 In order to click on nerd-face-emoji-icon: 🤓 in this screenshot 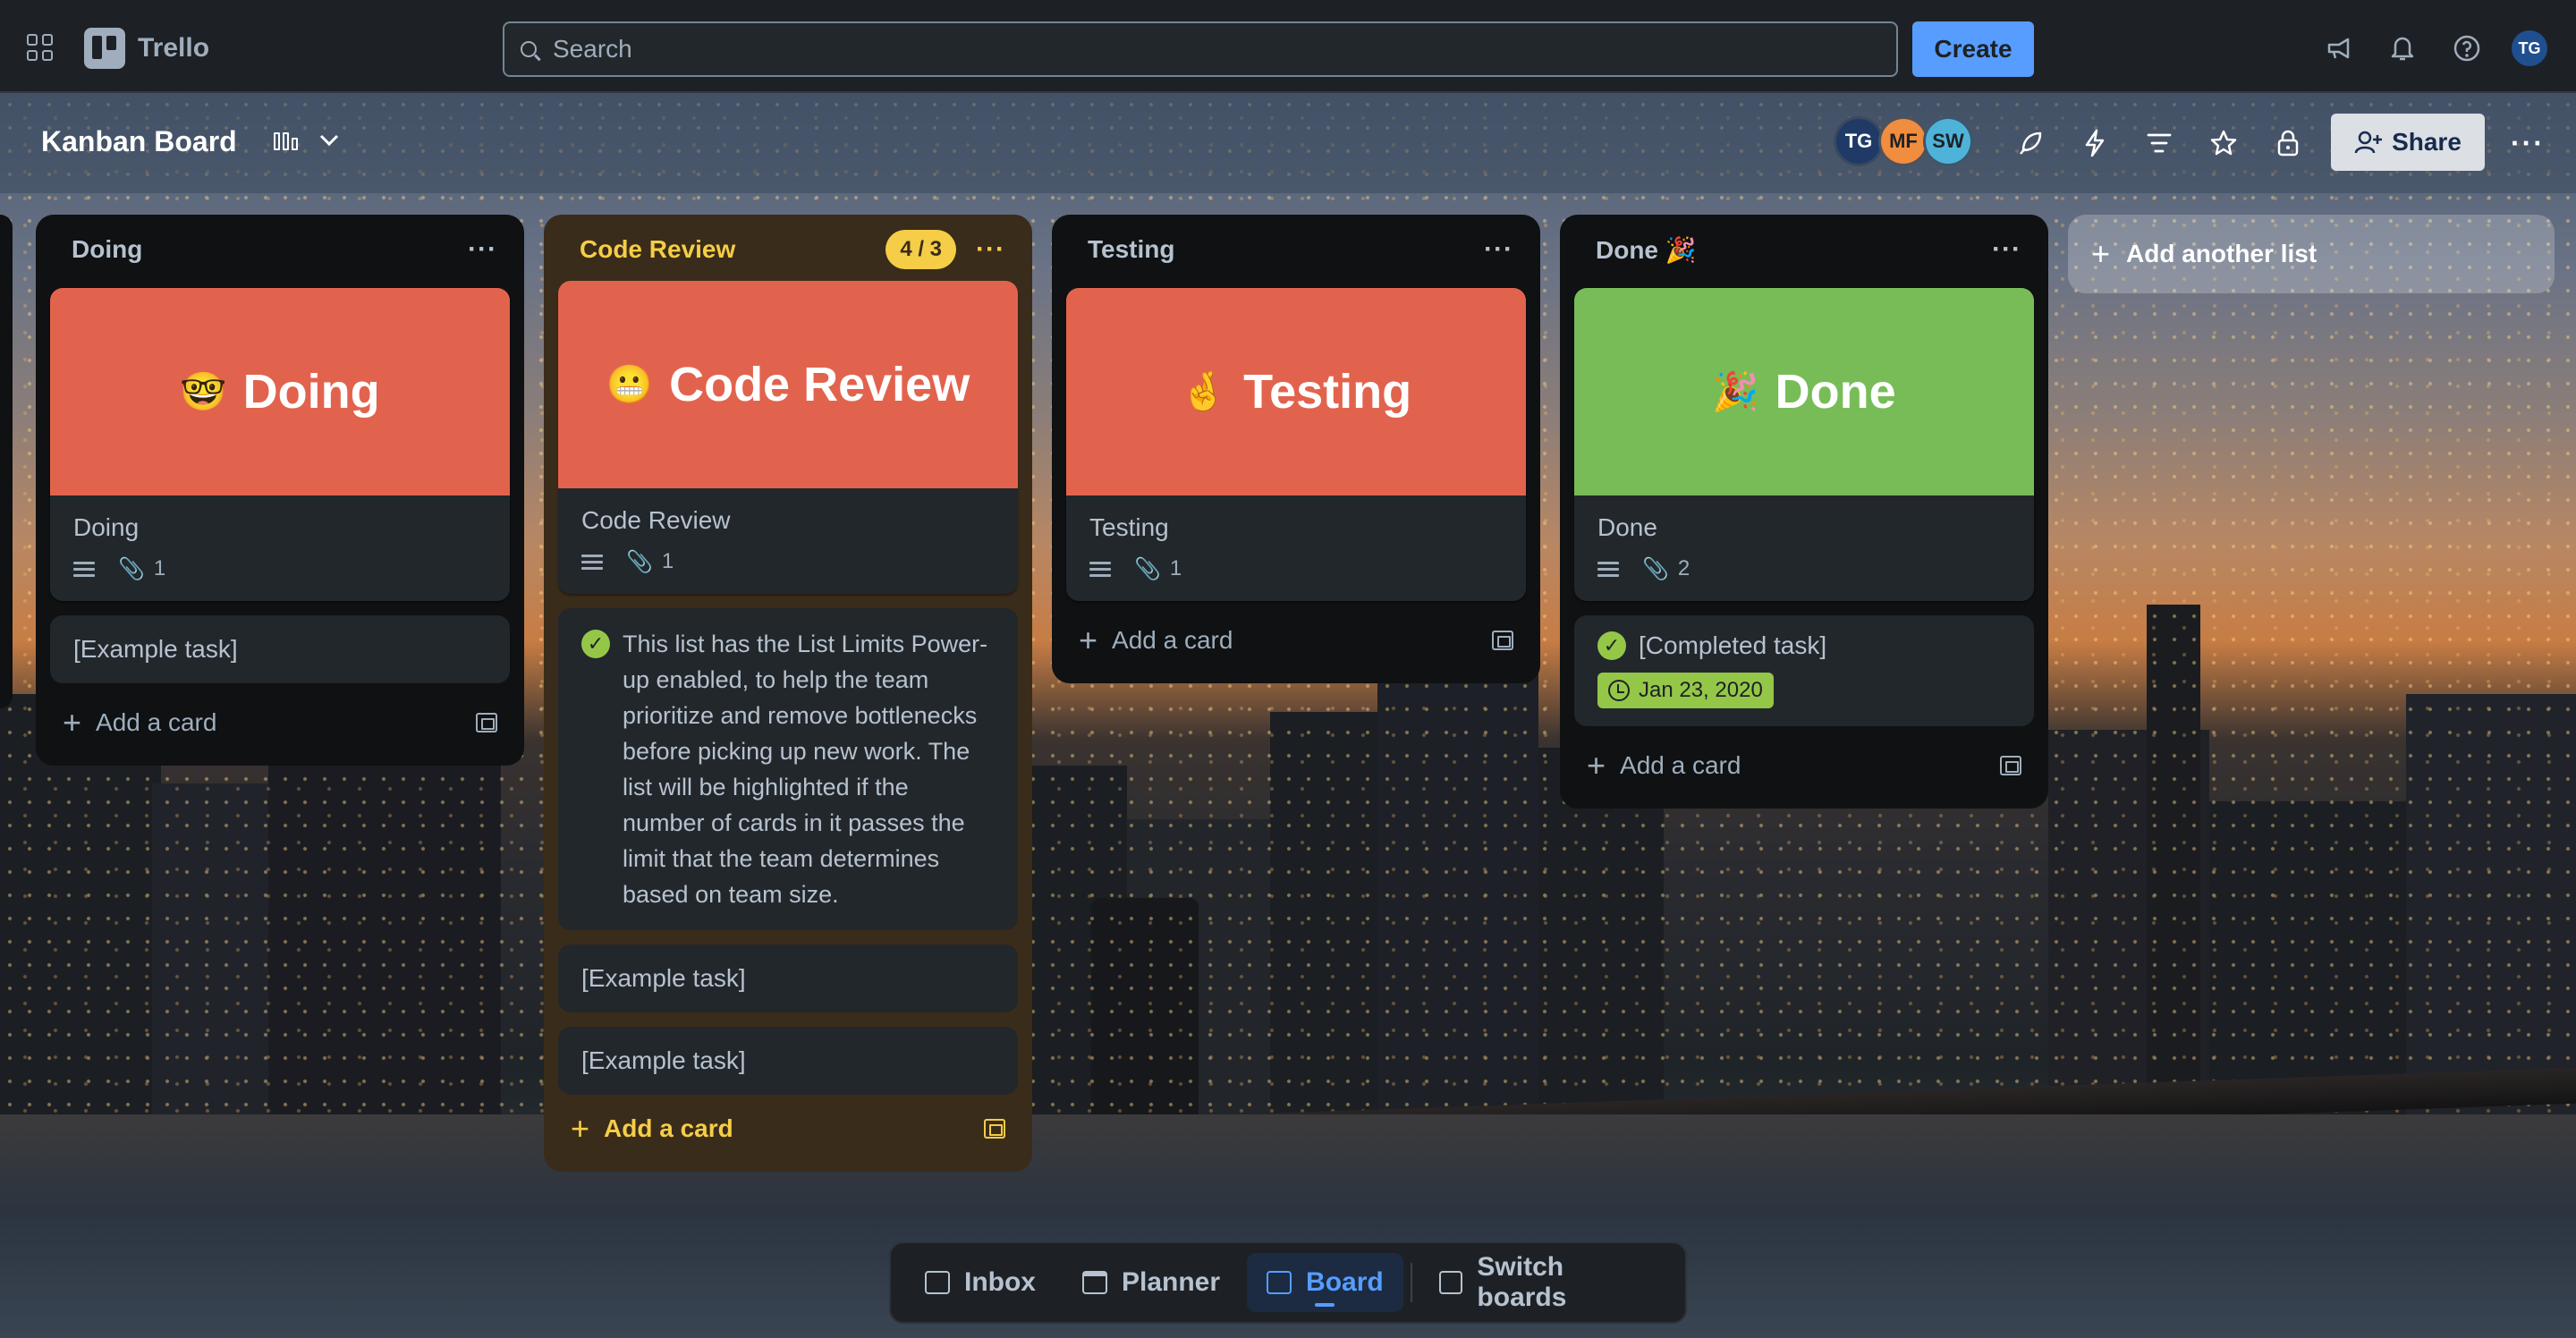, I will do `click(203, 391)`.